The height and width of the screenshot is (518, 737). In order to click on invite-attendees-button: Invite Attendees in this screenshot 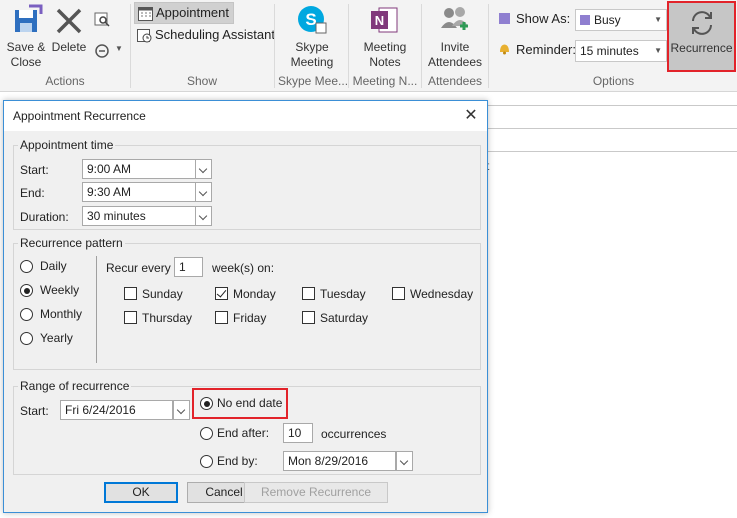, I will do `click(455, 37)`.